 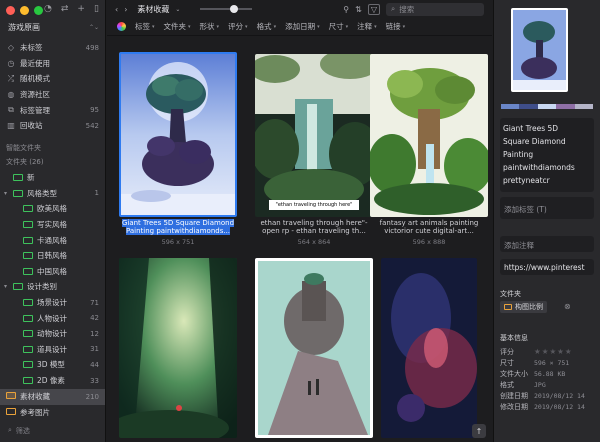 I want to click on filter-icon: ⌕, so click(x=10, y=430).